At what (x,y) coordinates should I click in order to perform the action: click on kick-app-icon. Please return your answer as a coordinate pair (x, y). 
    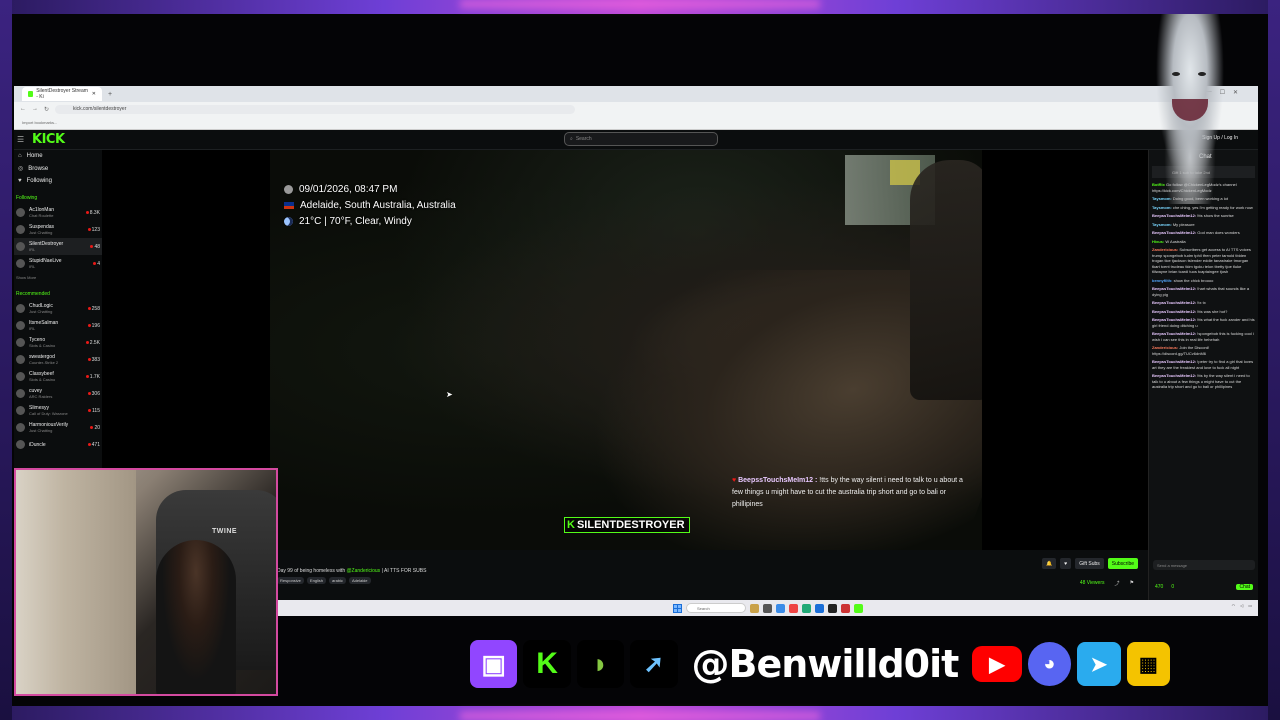
    Looking at the image, I should click on (858, 608).